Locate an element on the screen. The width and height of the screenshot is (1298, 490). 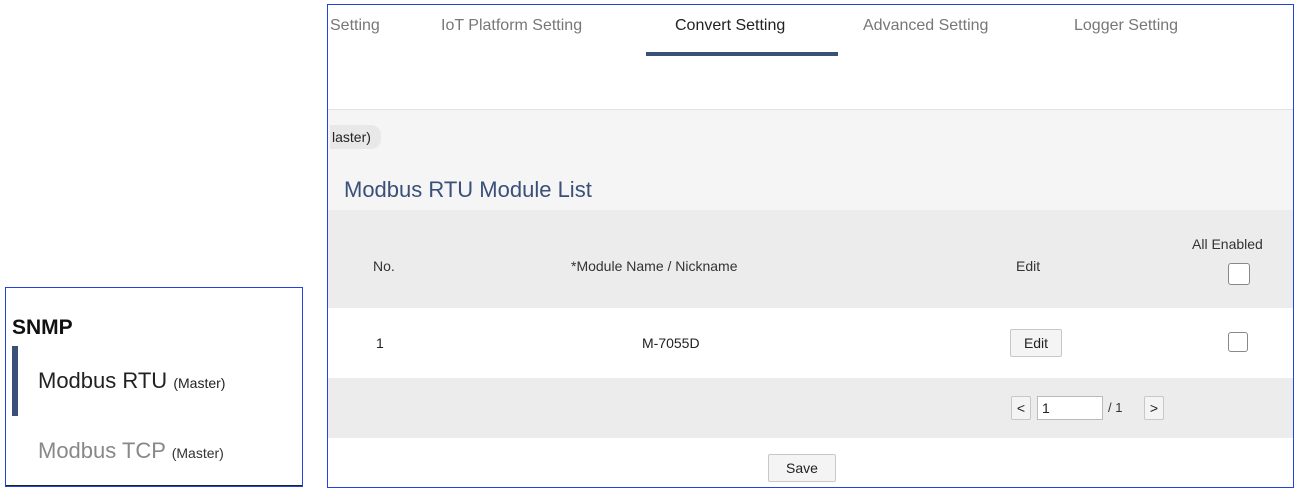
tab-convert-setting: Convert Setting is located at coordinates (730, 26).